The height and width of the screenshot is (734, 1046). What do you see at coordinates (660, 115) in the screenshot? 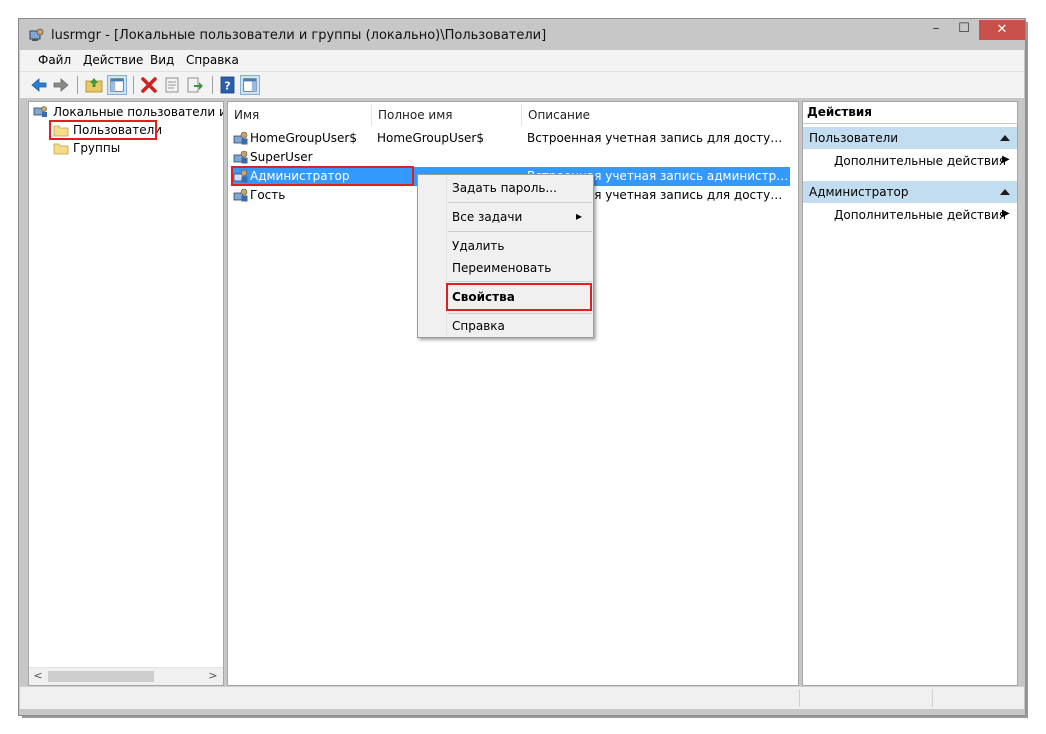
I see `column-header-description: Описание` at bounding box center [660, 115].